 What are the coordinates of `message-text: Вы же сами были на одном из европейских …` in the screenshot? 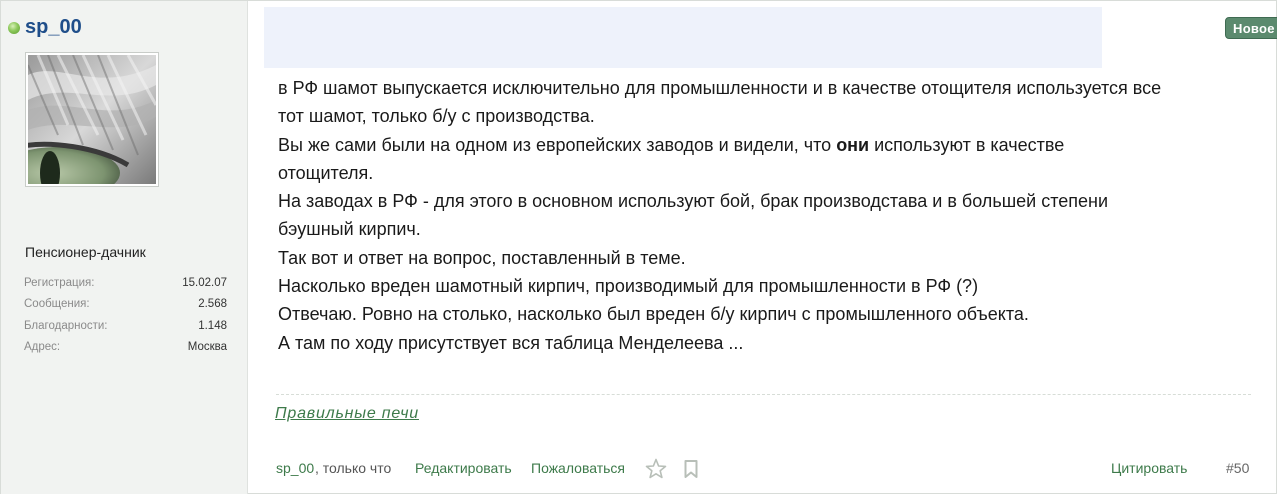 It's located at (557, 144).